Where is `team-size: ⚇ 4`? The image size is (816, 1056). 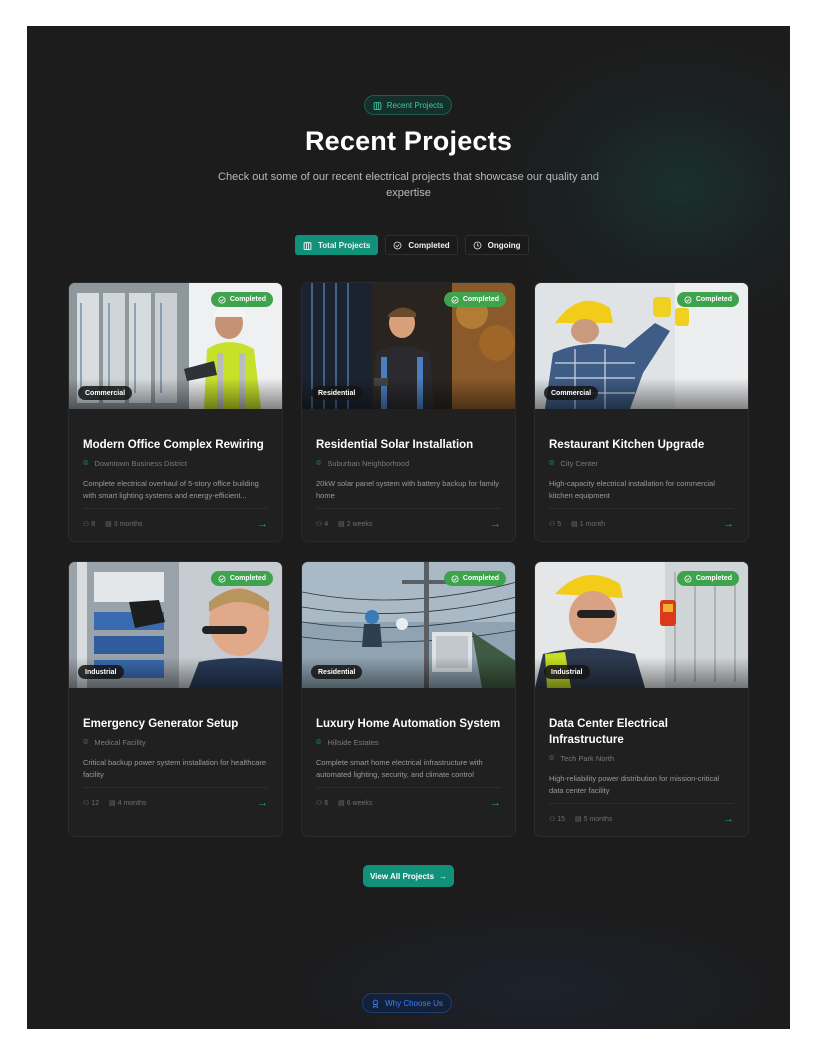
team-size: ⚇ 4 is located at coordinates (322, 524).